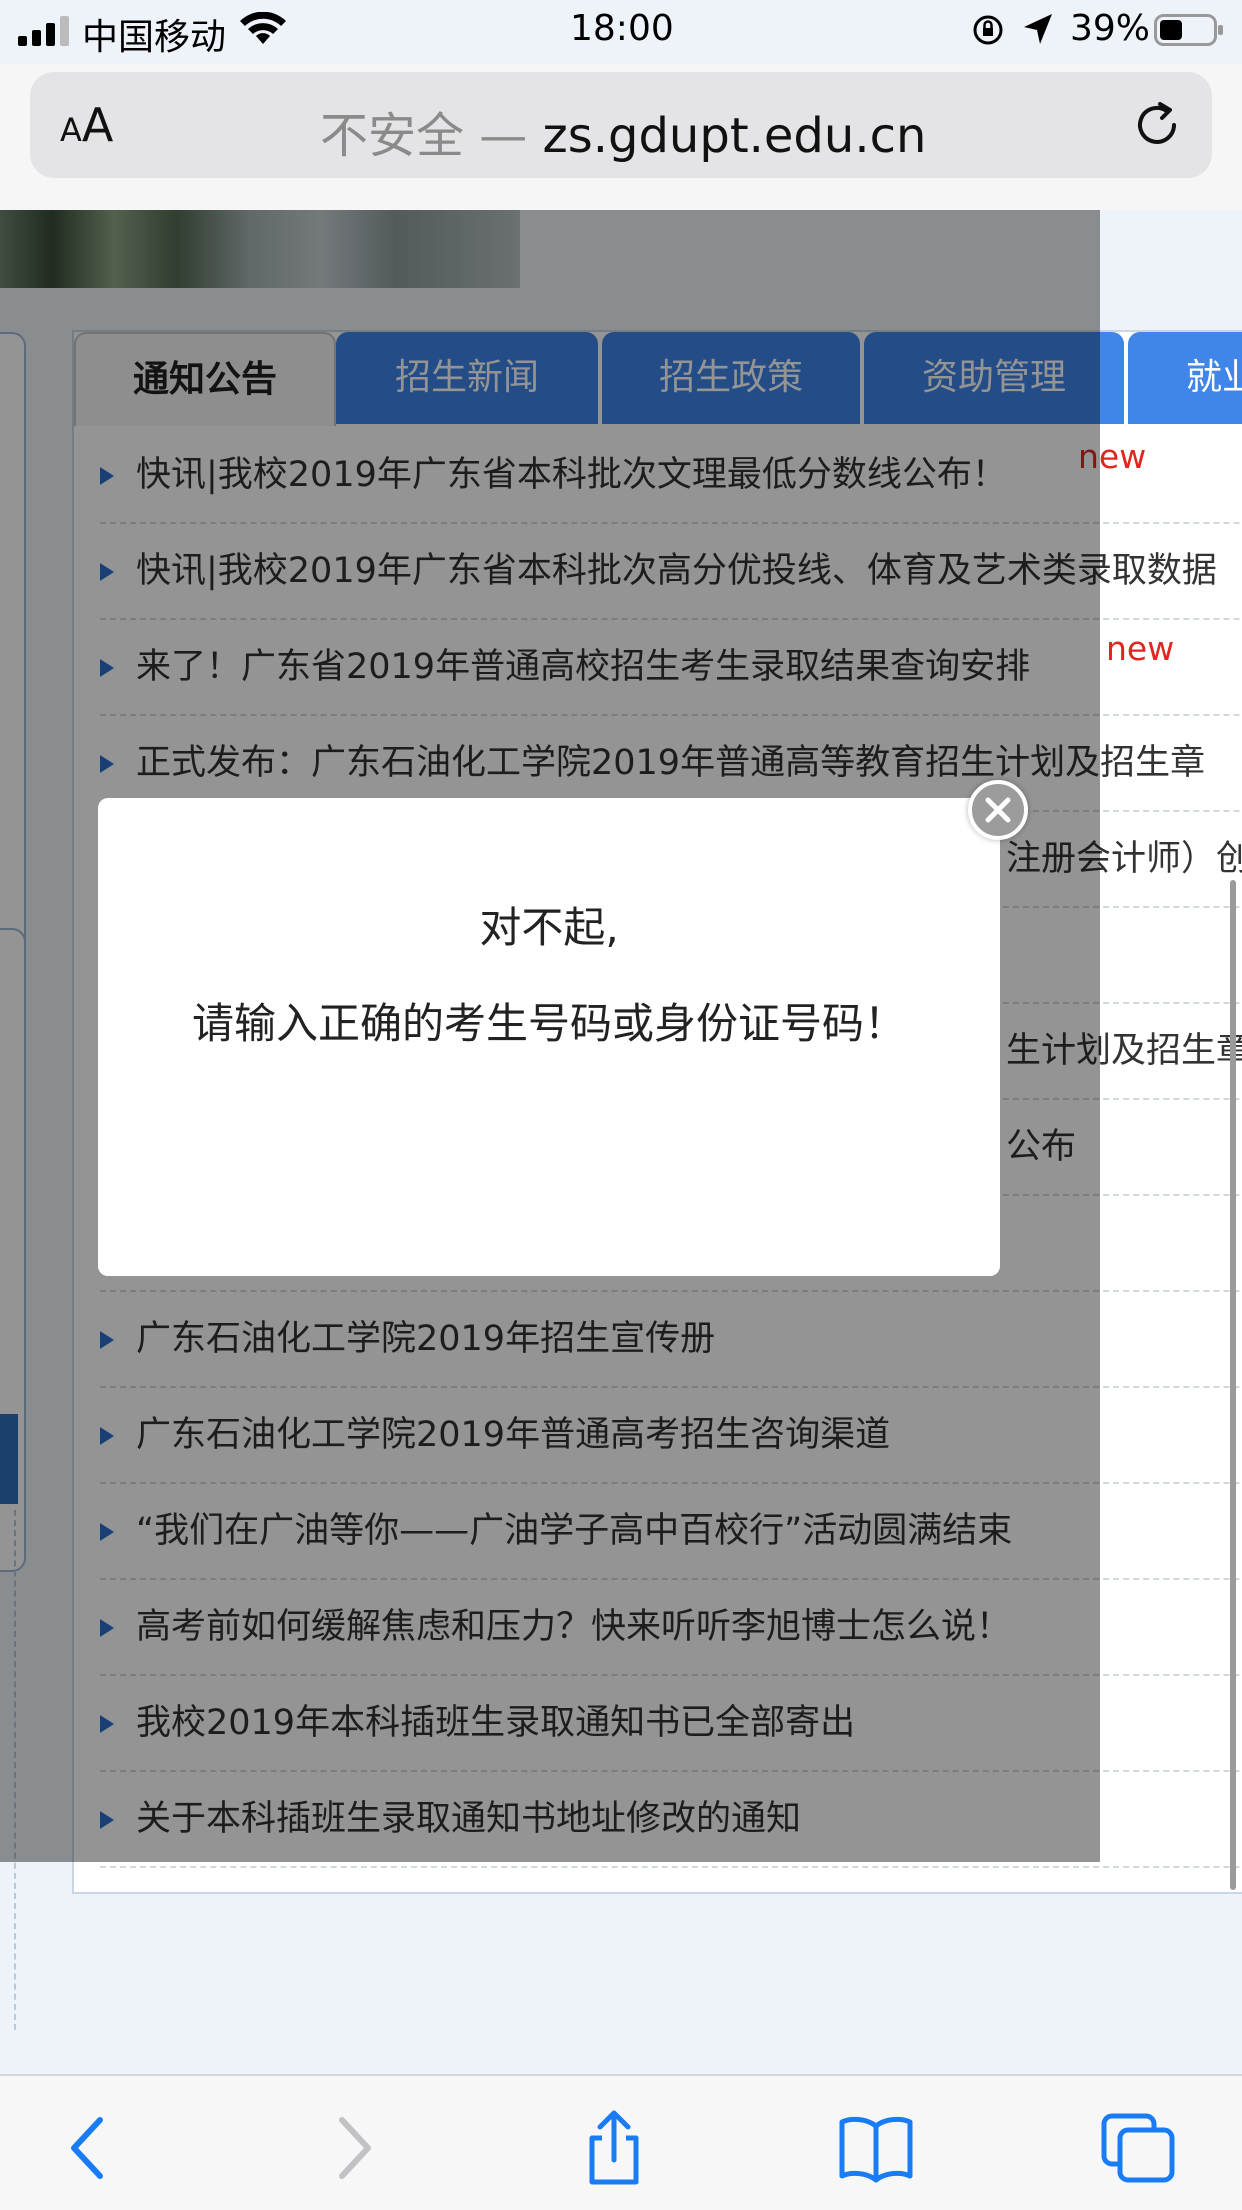 The height and width of the screenshot is (2210, 1242). What do you see at coordinates (988, 30) in the screenshot?
I see `orientation-lock-icon` at bounding box center [988, 30].